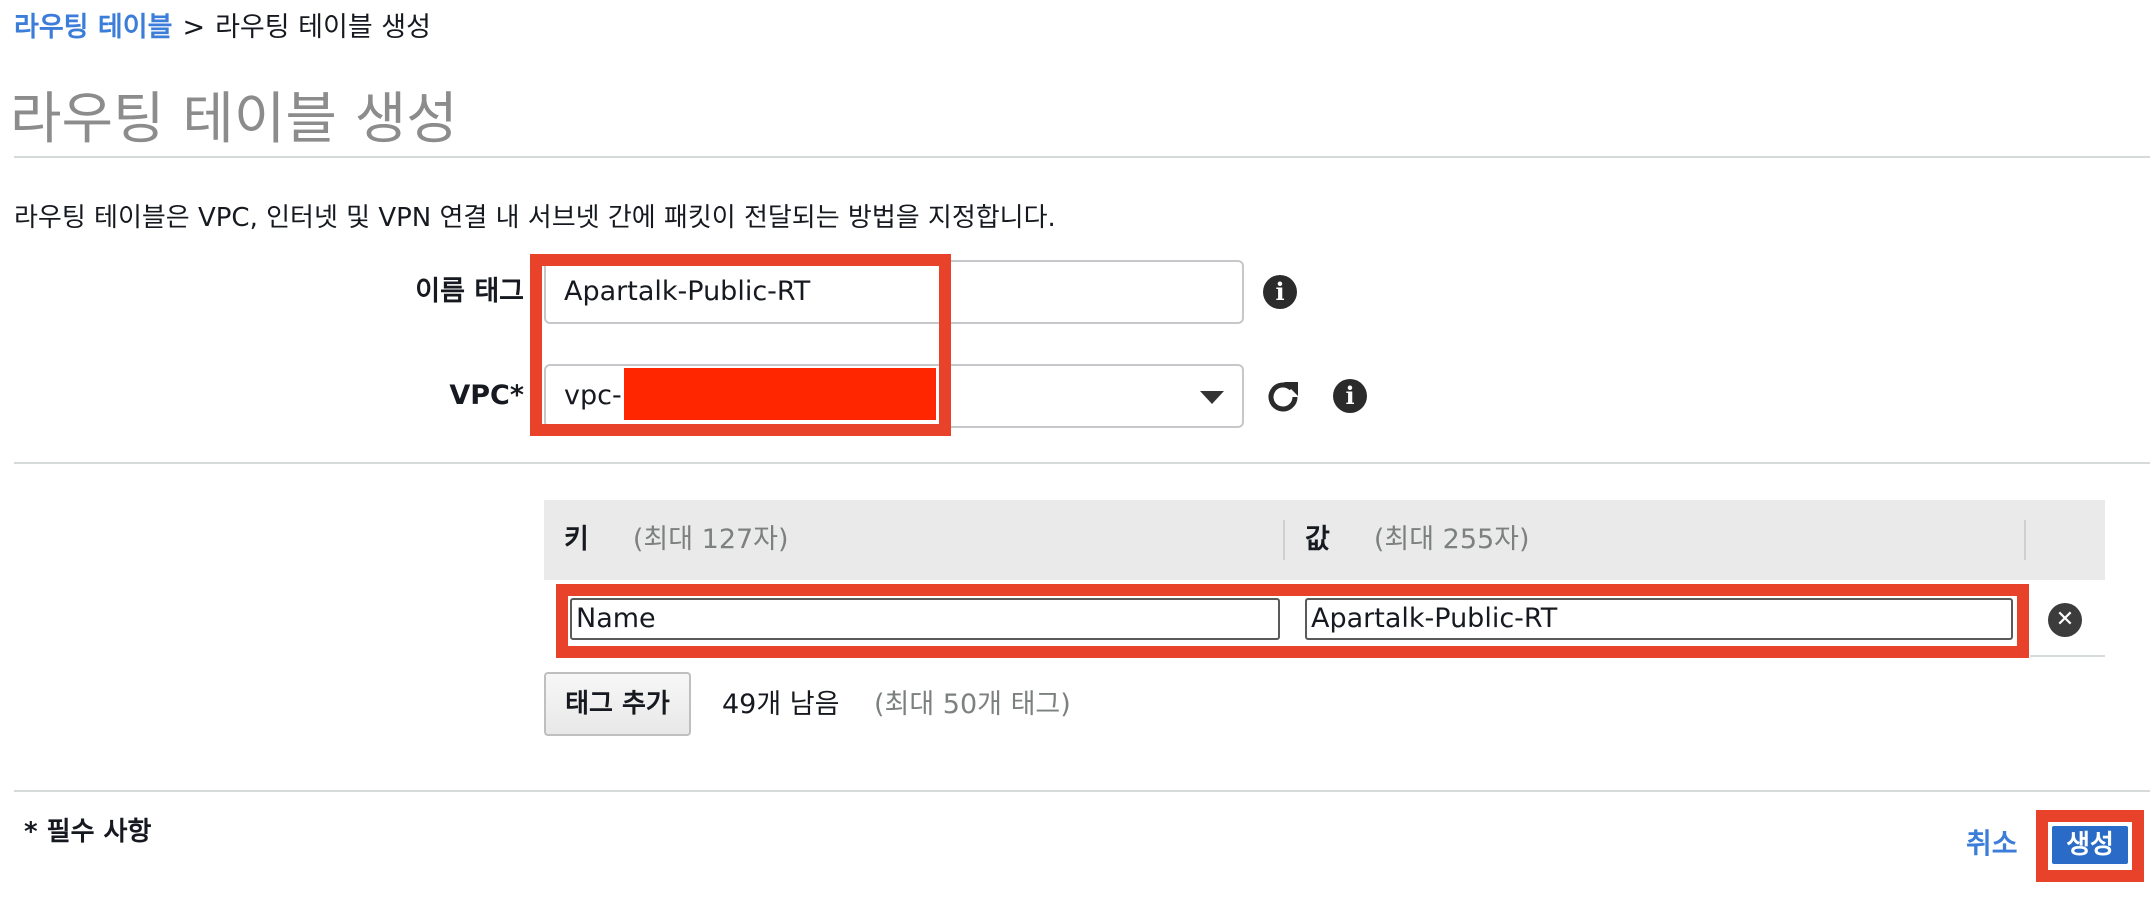  What do you see at coordinates (93, 27) in the screenshot?
I see `breadcrumb-link-route-tables: 라우팅 테이블` at bounding box center [93, 27].